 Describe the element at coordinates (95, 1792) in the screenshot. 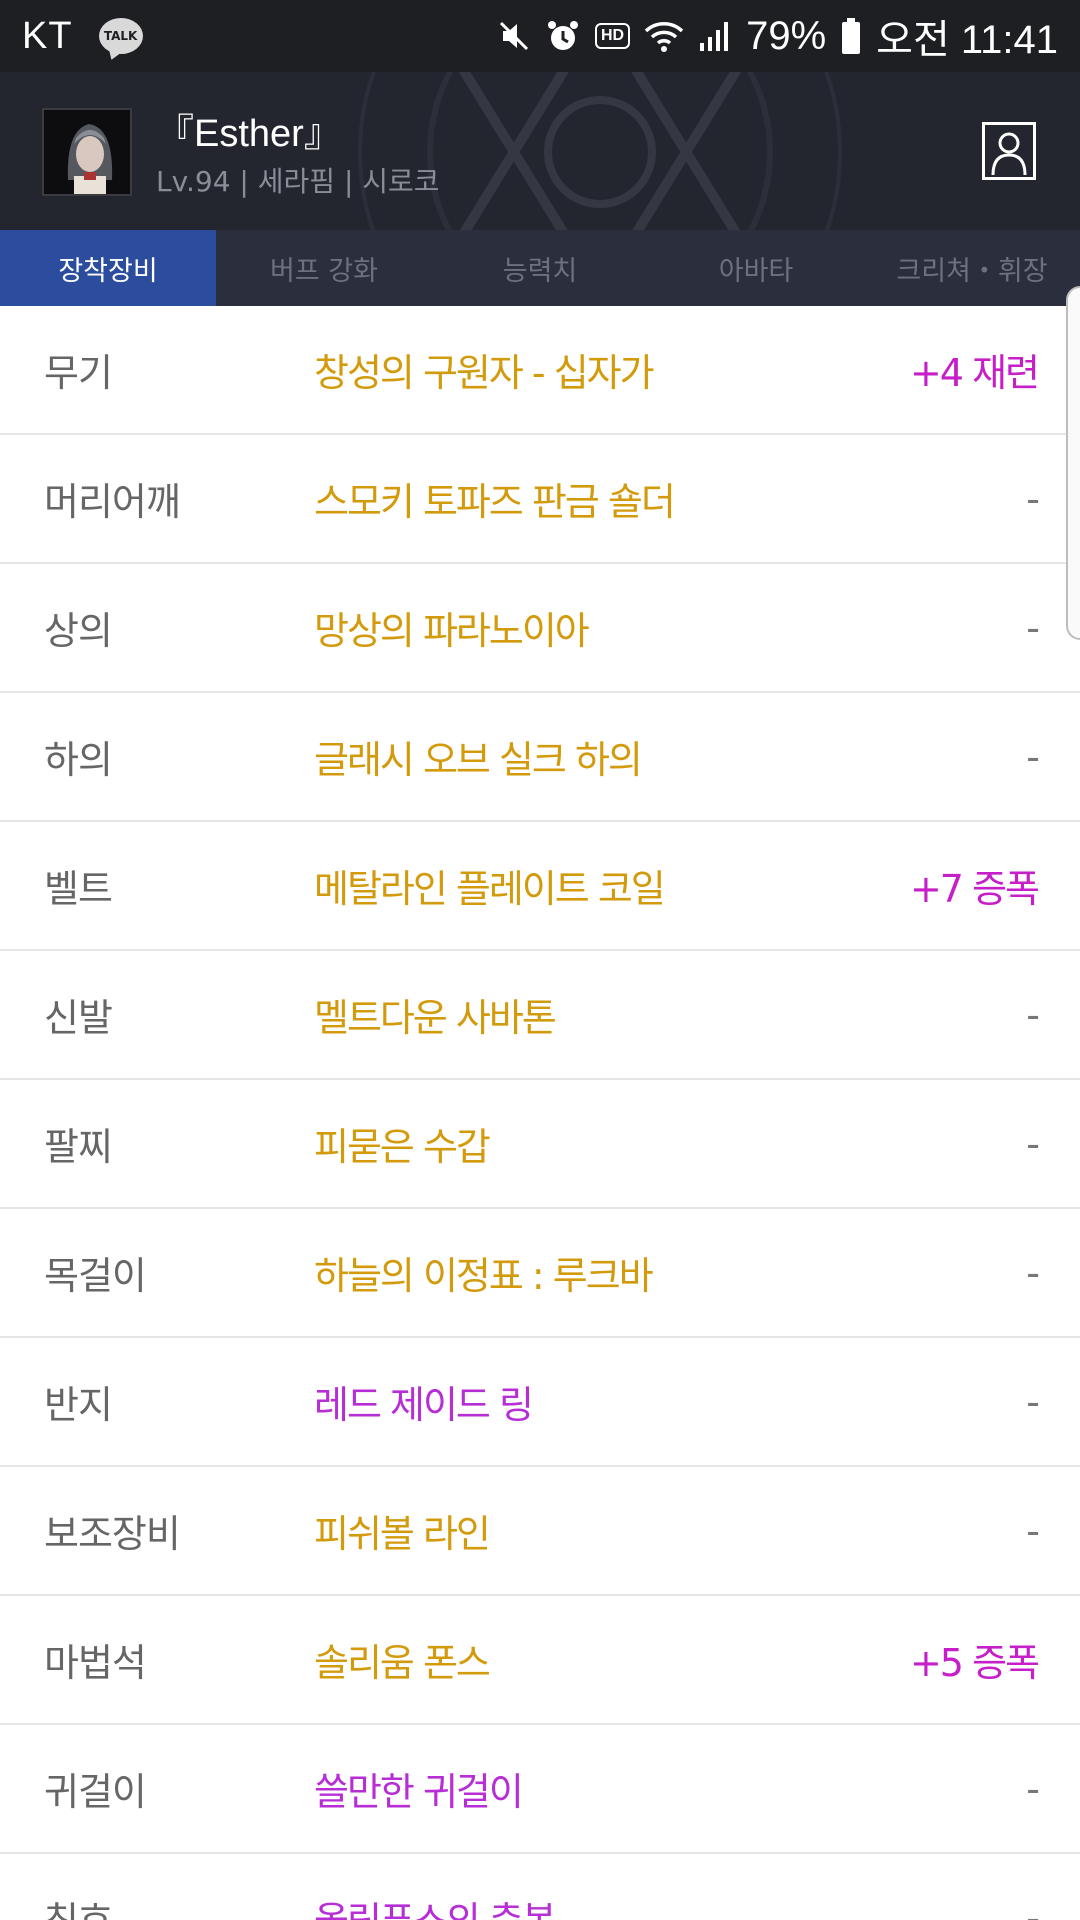

I see `slot-label: 귀걸이` at that location.